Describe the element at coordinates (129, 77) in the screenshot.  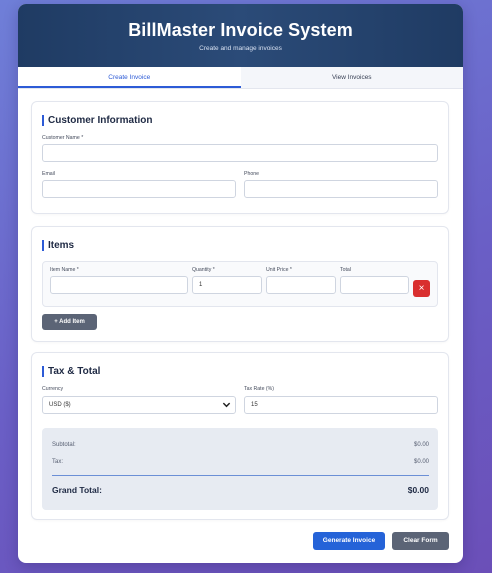
I see `tab-create-invoice: Create Invoice` at that location.